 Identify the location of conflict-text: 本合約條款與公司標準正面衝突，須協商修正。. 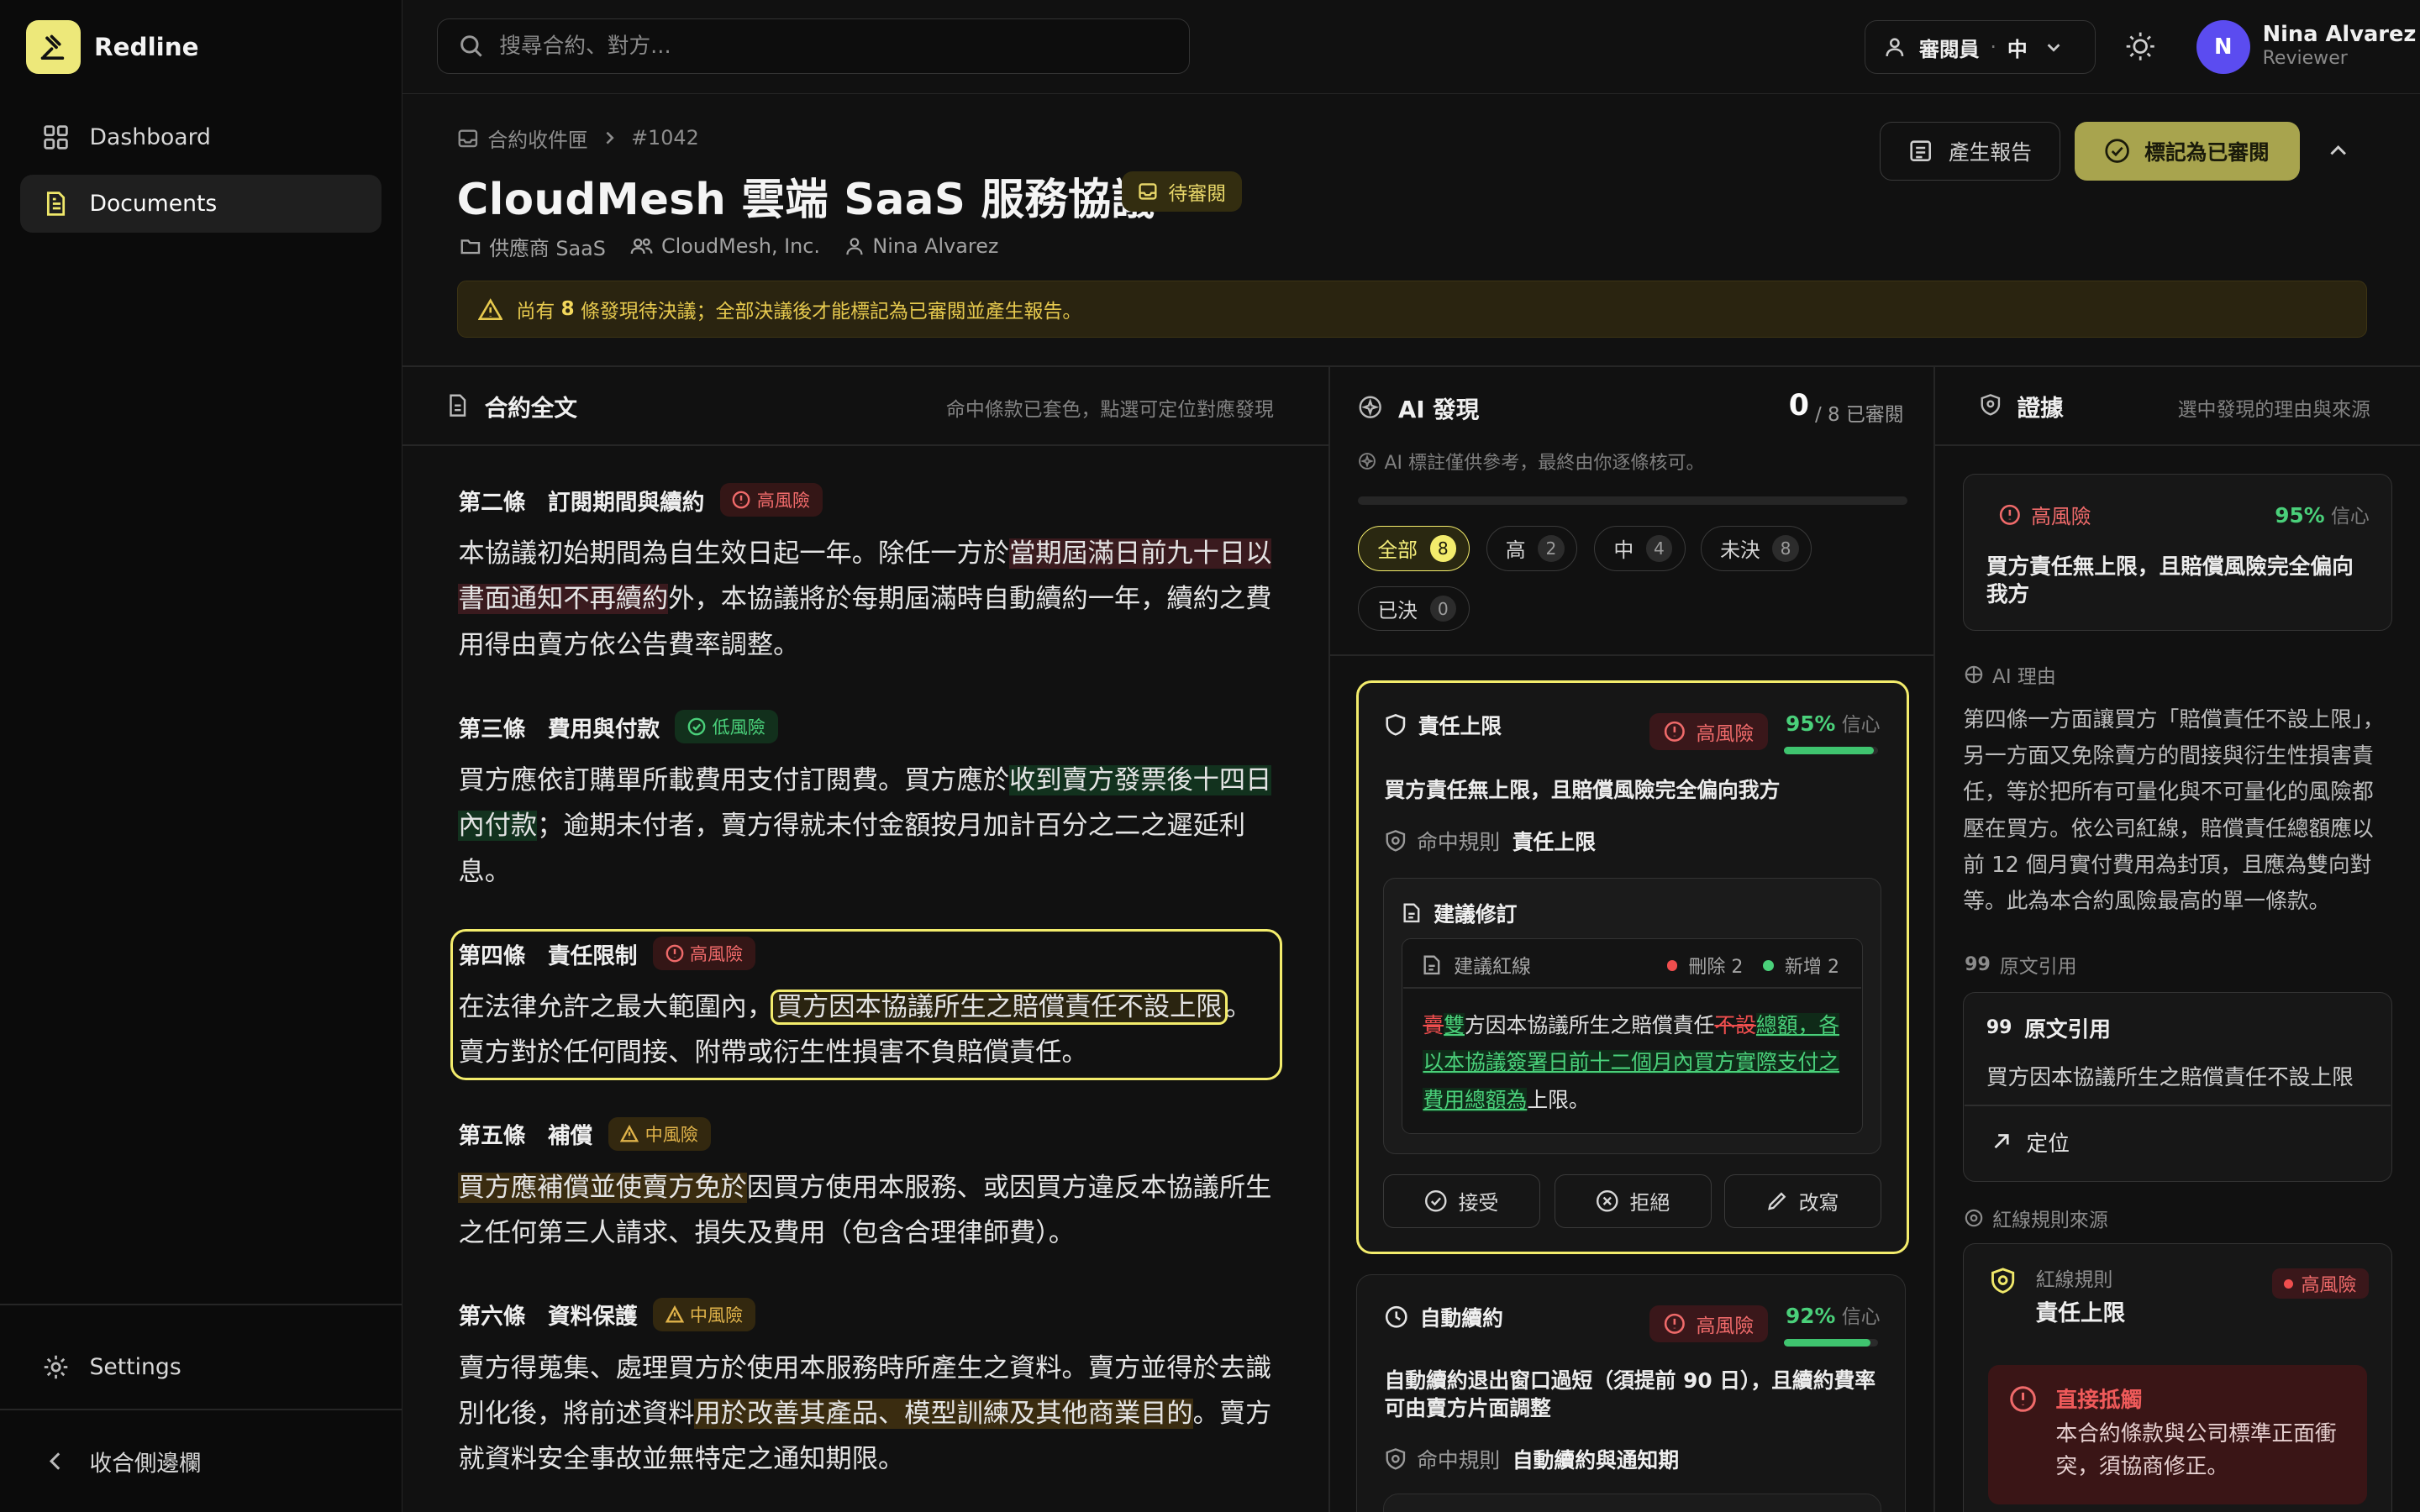
(2196, 1449).